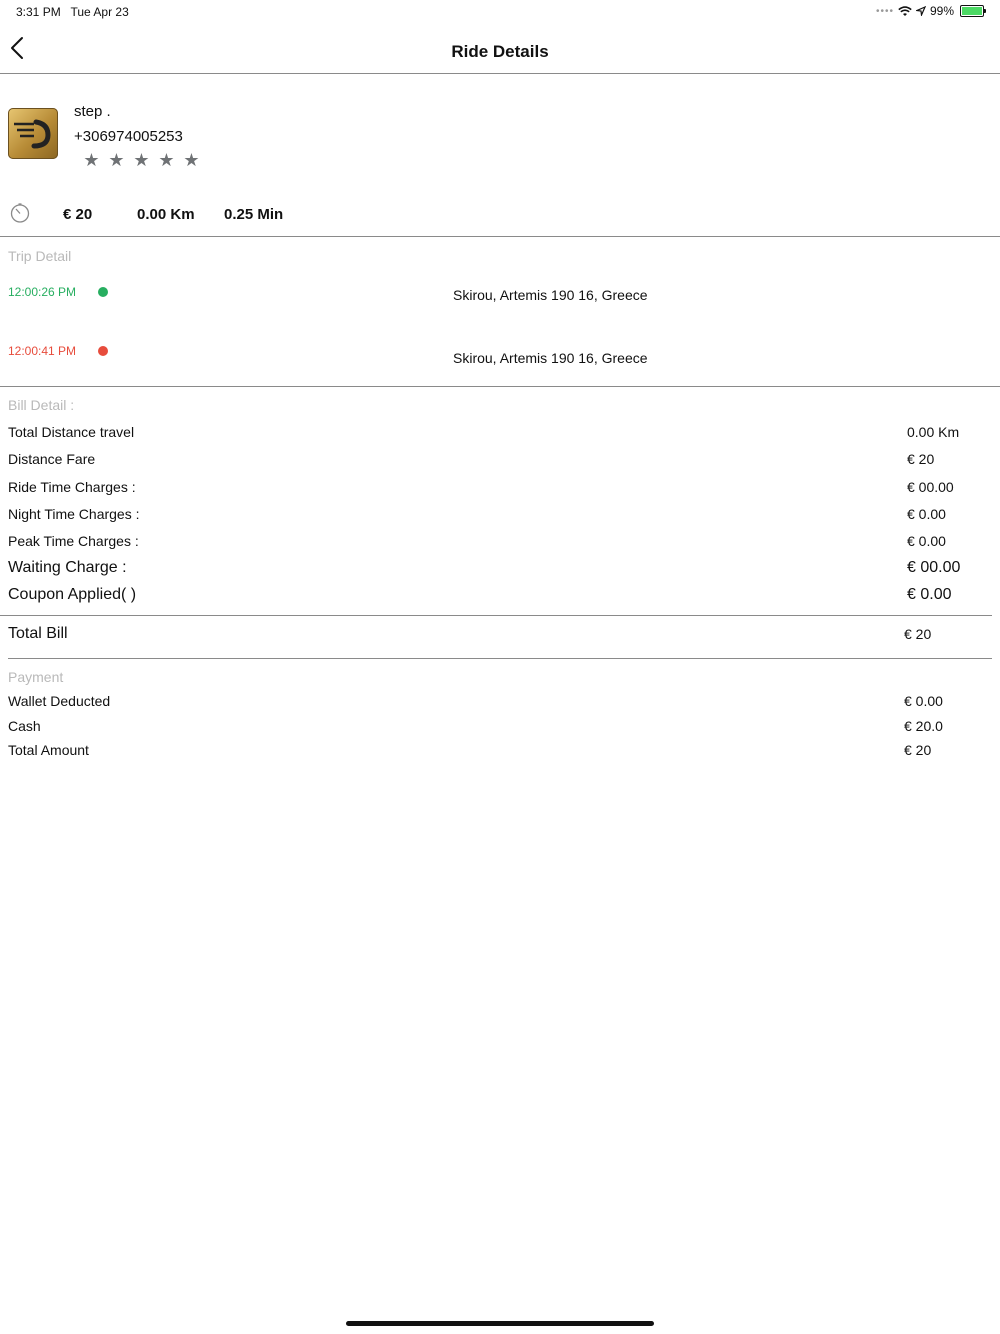 Image resolution: width=1000 pixels, height=1334 pixels. What do you see at coordinates (20, 213) in the screenshot?
I see `timer-icon` at bounding box center [20, 213].